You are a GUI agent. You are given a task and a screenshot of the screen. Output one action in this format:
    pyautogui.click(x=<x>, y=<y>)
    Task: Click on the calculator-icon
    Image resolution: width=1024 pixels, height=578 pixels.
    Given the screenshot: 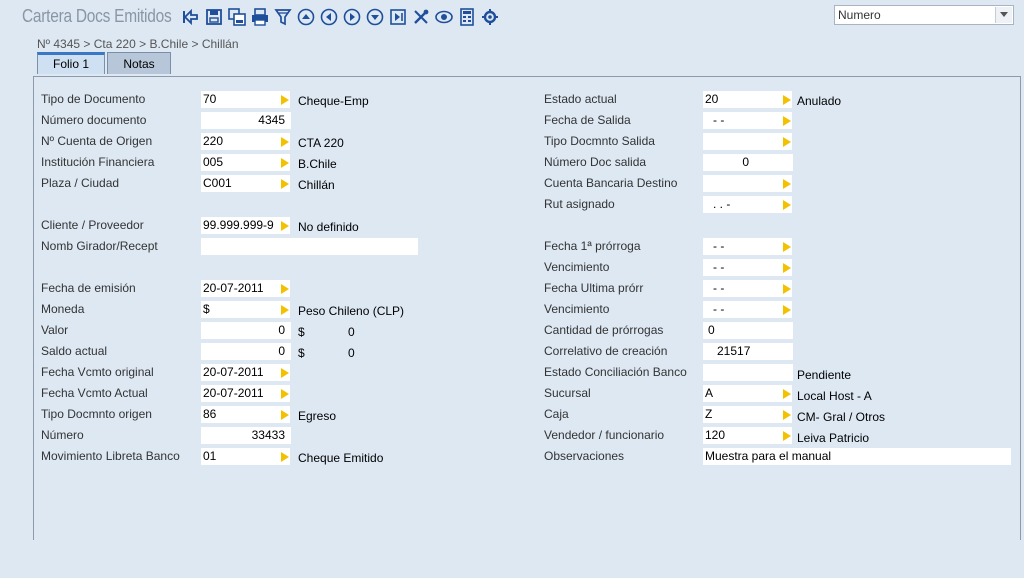 What is the action you would take?
    pyautogui.click(x=466, y=16)
    